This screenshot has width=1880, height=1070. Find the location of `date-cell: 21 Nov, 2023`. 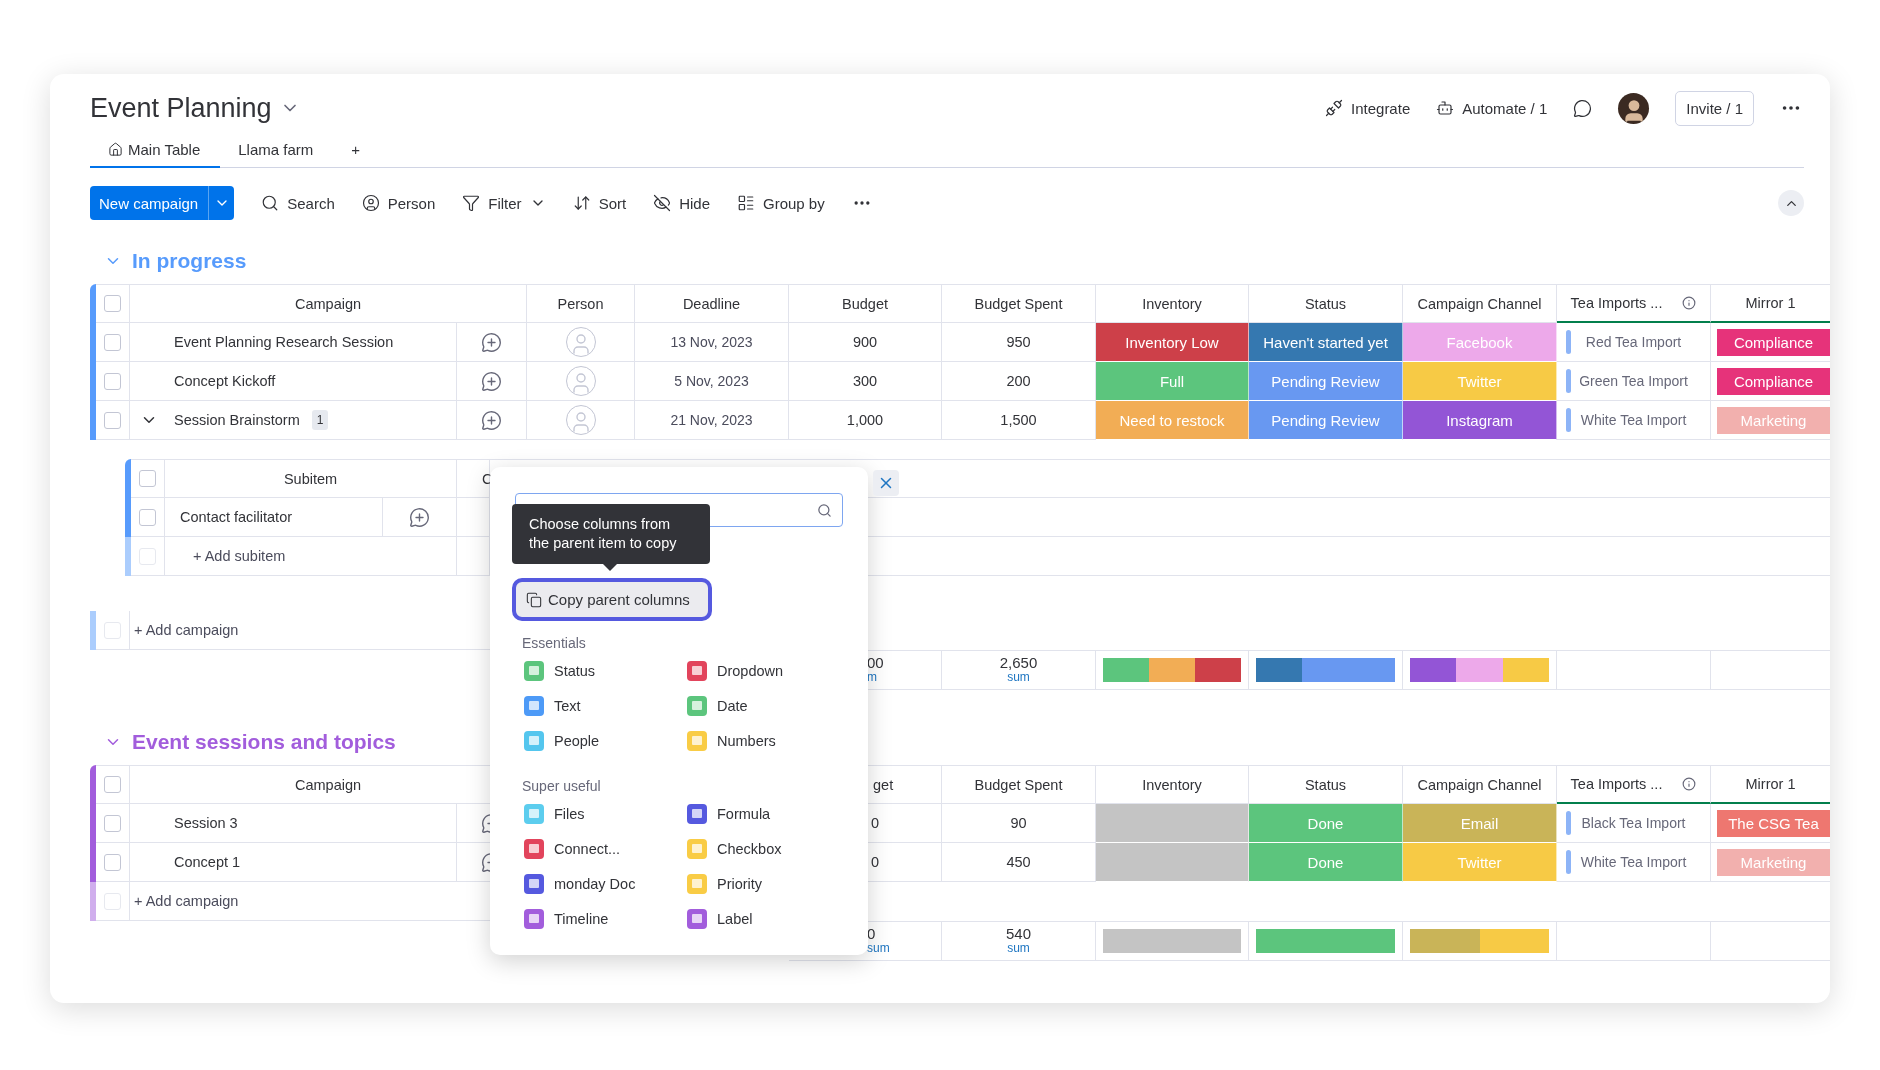

date-cell: 21 Nov, 2023 is located at coordinates (711, 420).